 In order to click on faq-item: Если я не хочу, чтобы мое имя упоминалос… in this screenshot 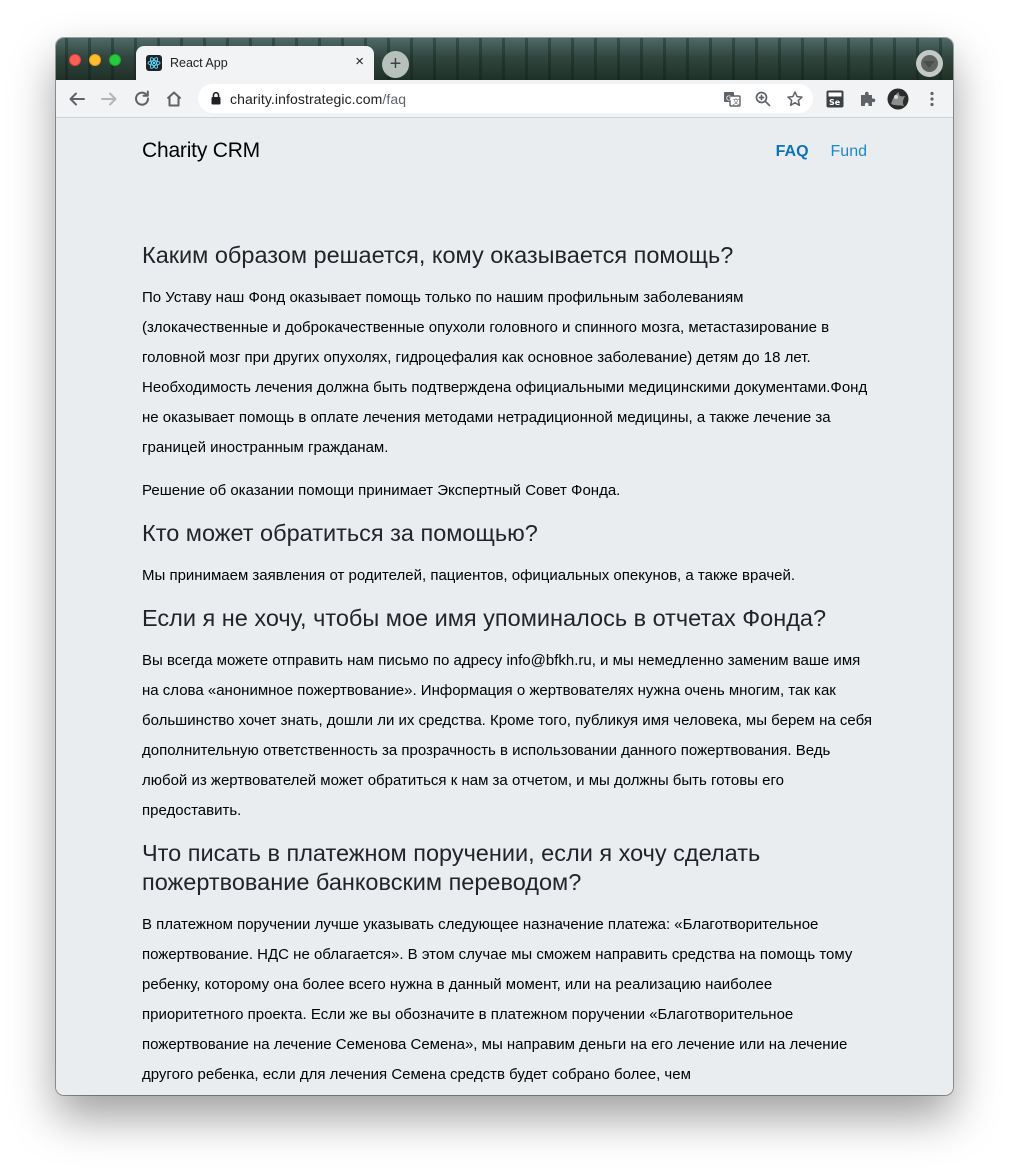, I will do `click(507, 715)`.